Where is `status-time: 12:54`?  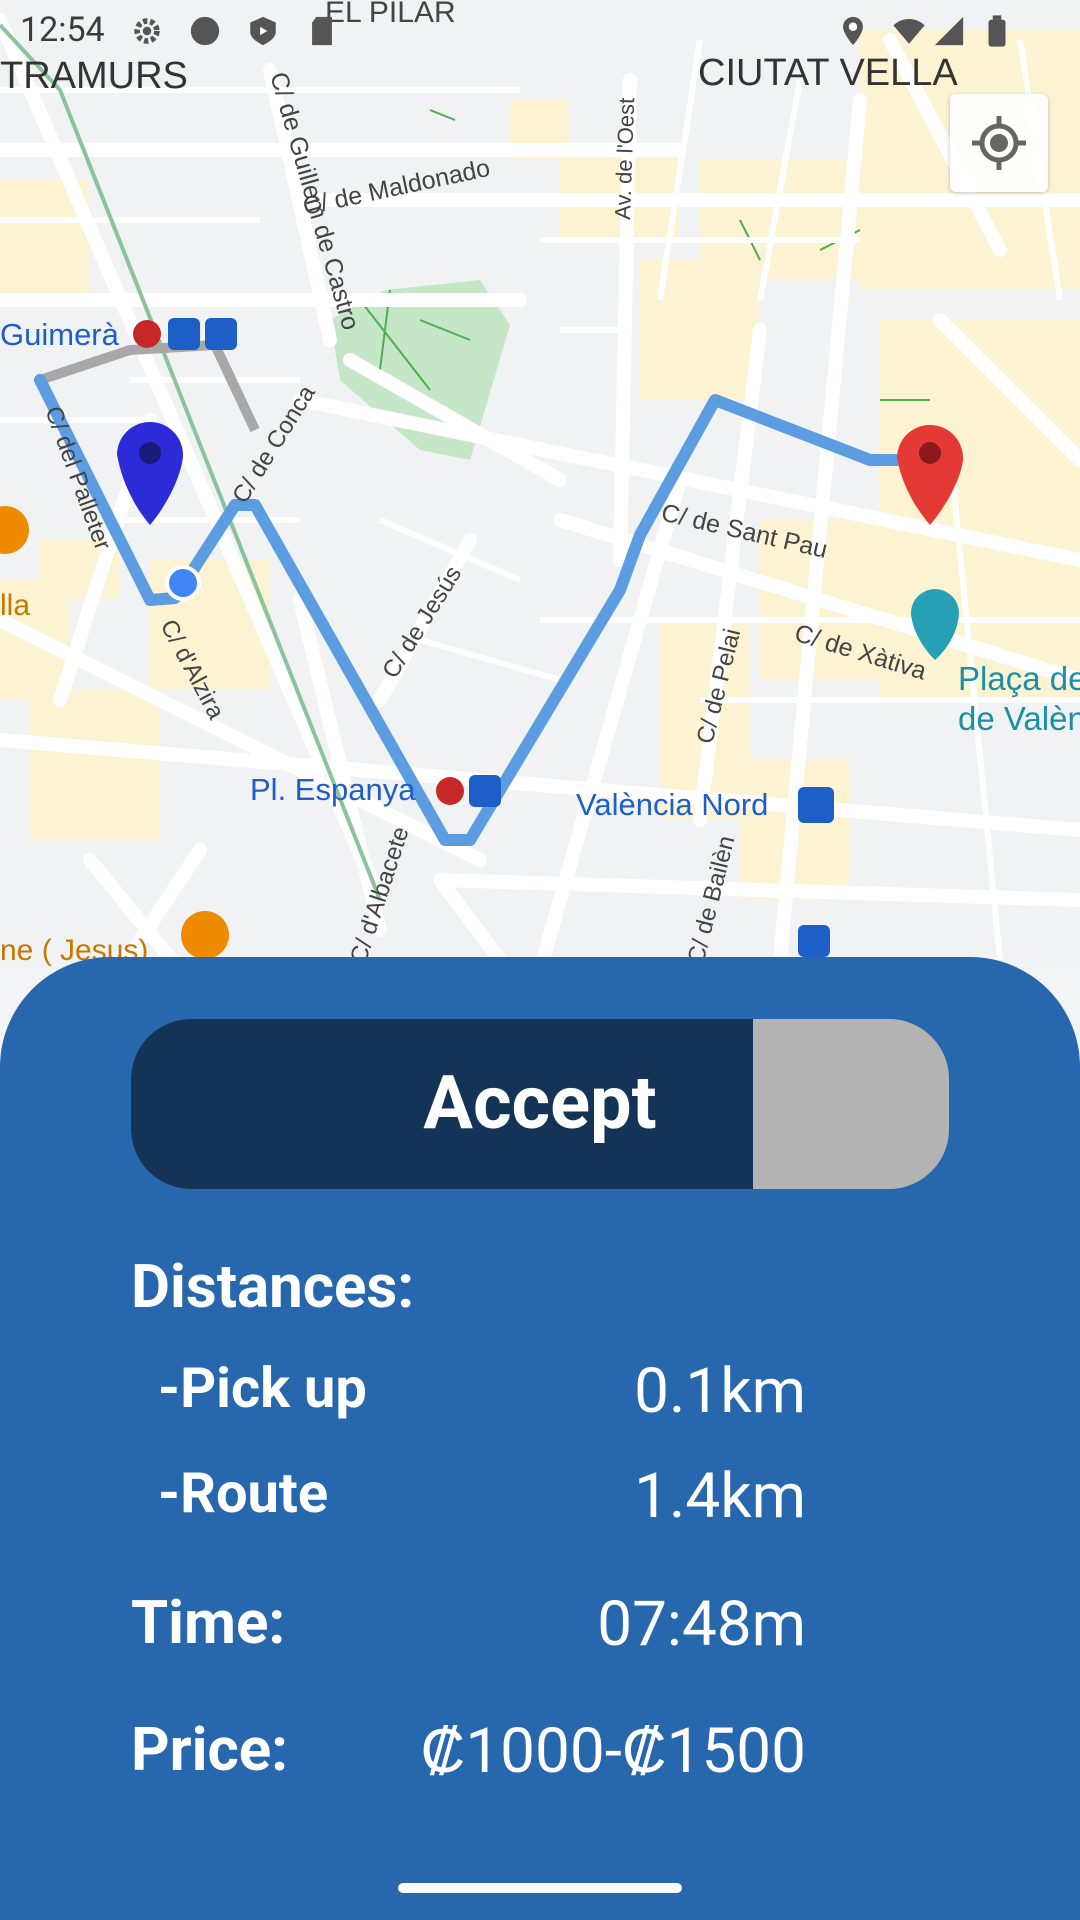 status-time: 12:54 is located at coordinates (62, 30).